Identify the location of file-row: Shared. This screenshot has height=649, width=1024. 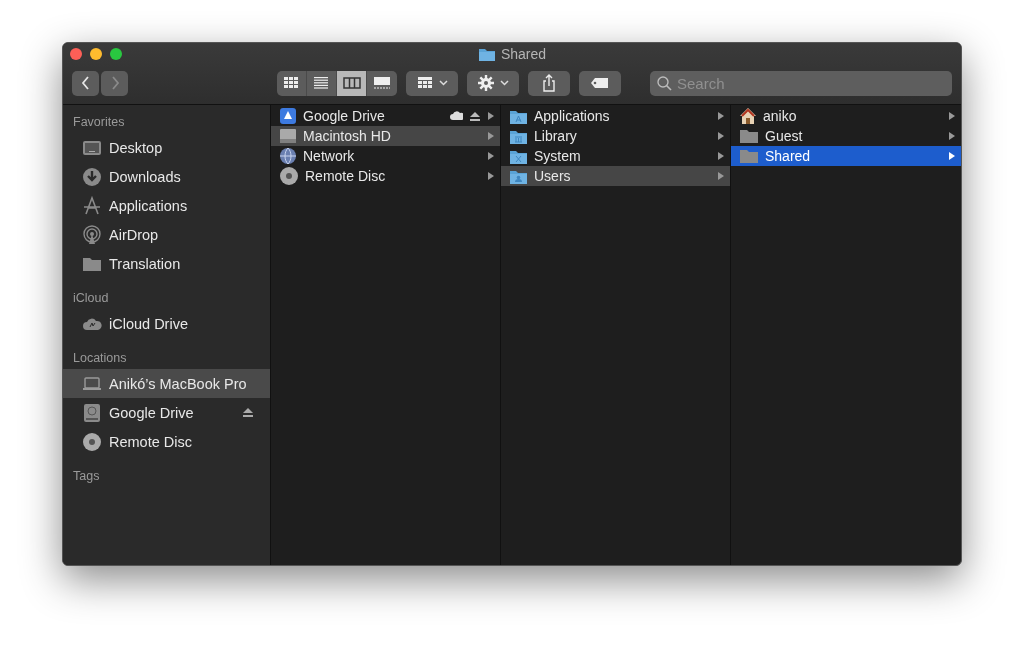
(846, 156).